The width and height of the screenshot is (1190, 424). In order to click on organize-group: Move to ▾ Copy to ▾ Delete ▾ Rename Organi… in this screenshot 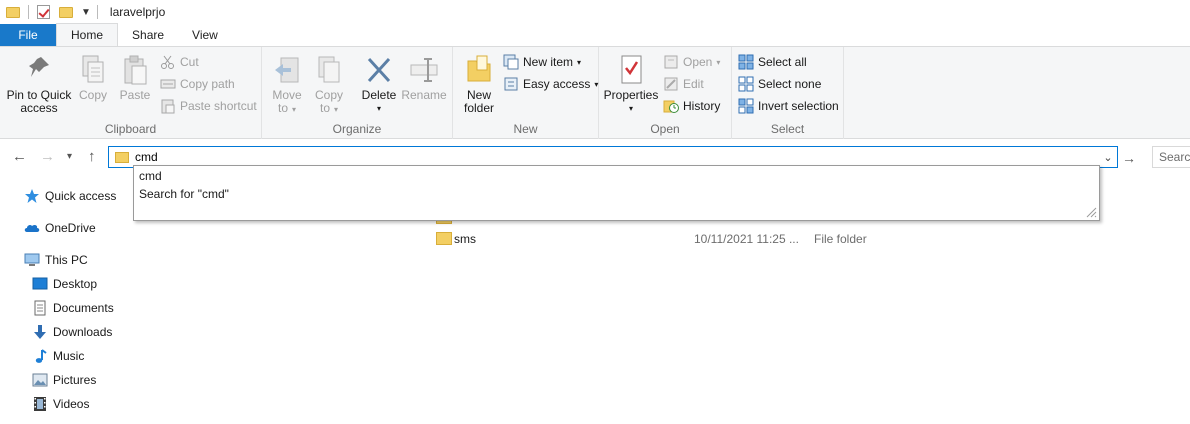, I will do `click(357, 93)`.